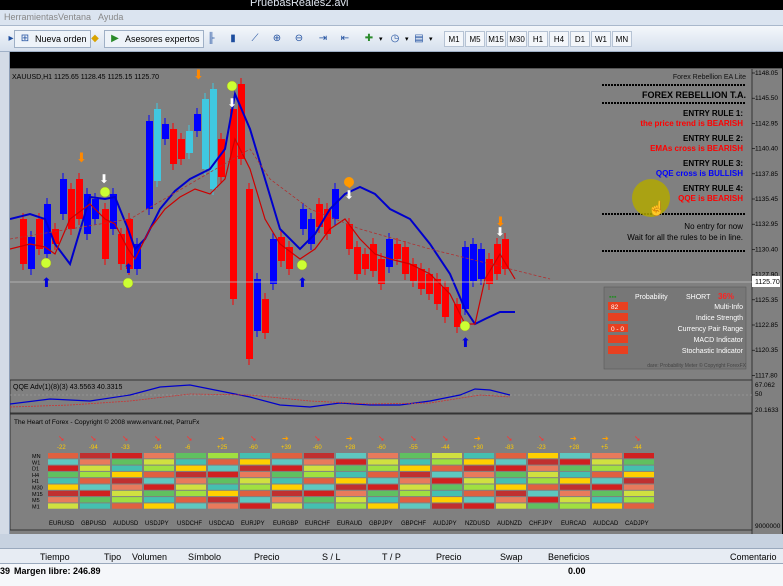  I want to click on timeframe-m15: M15, so click(496, 39).